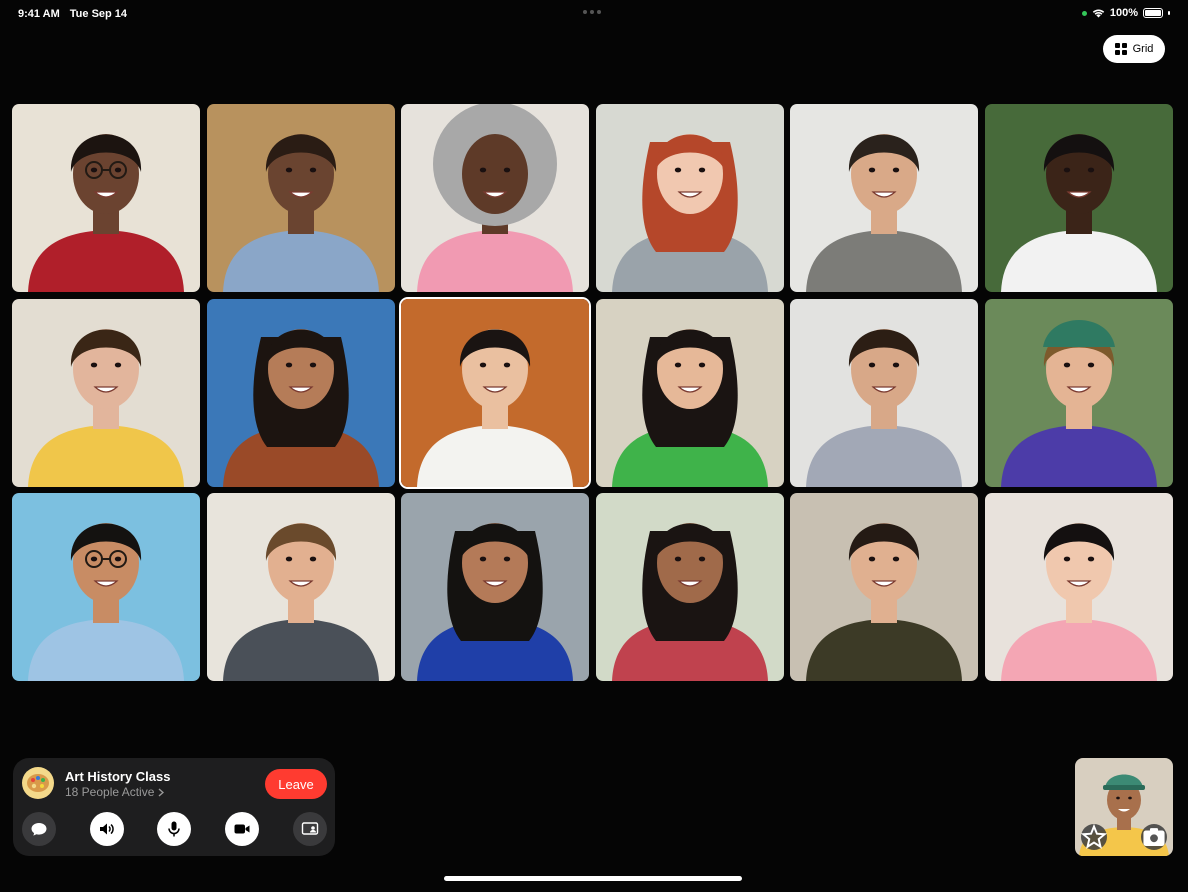 Image resolution: width=1188 pixels, height=892 pixels. I want to click on call-control-panel: Art History Class 18 People Active Leave, so click(174, 807).